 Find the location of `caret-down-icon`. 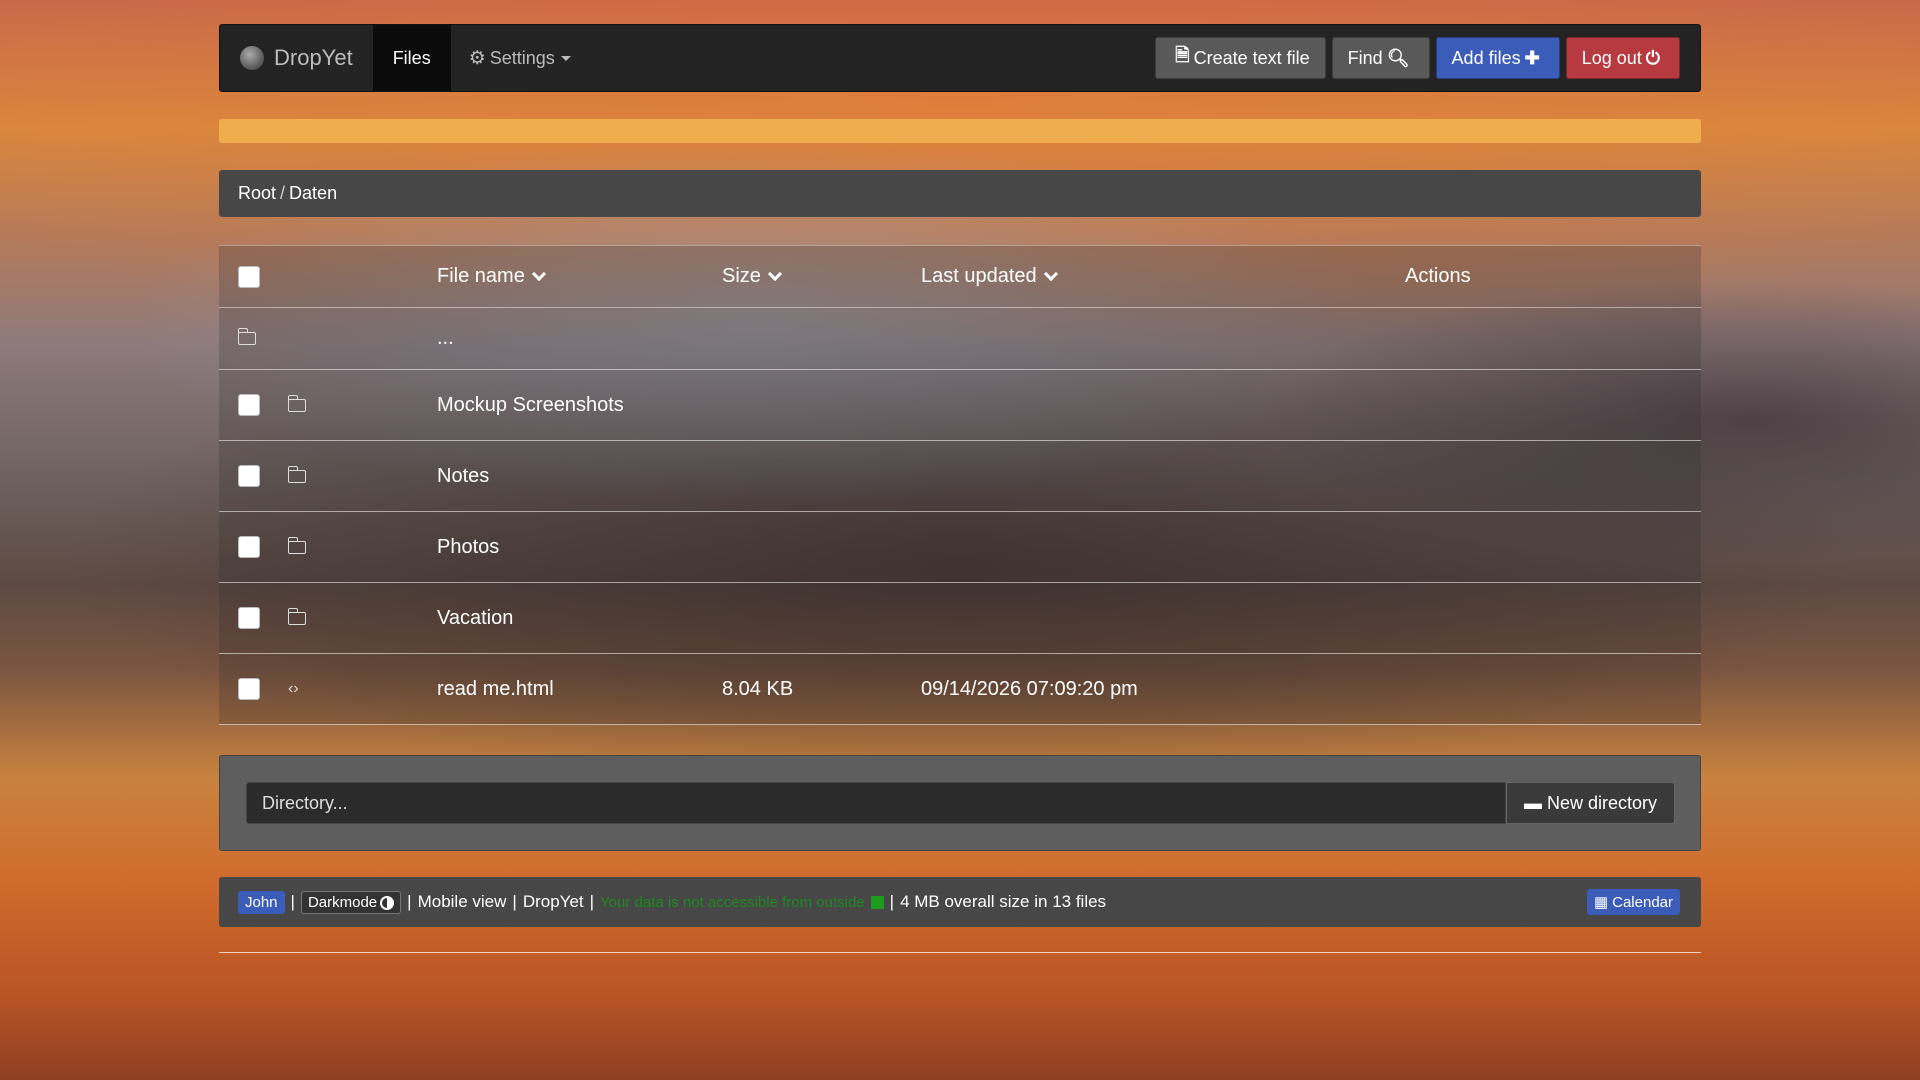

caret-down-icon is located at coordinates (565, 58).